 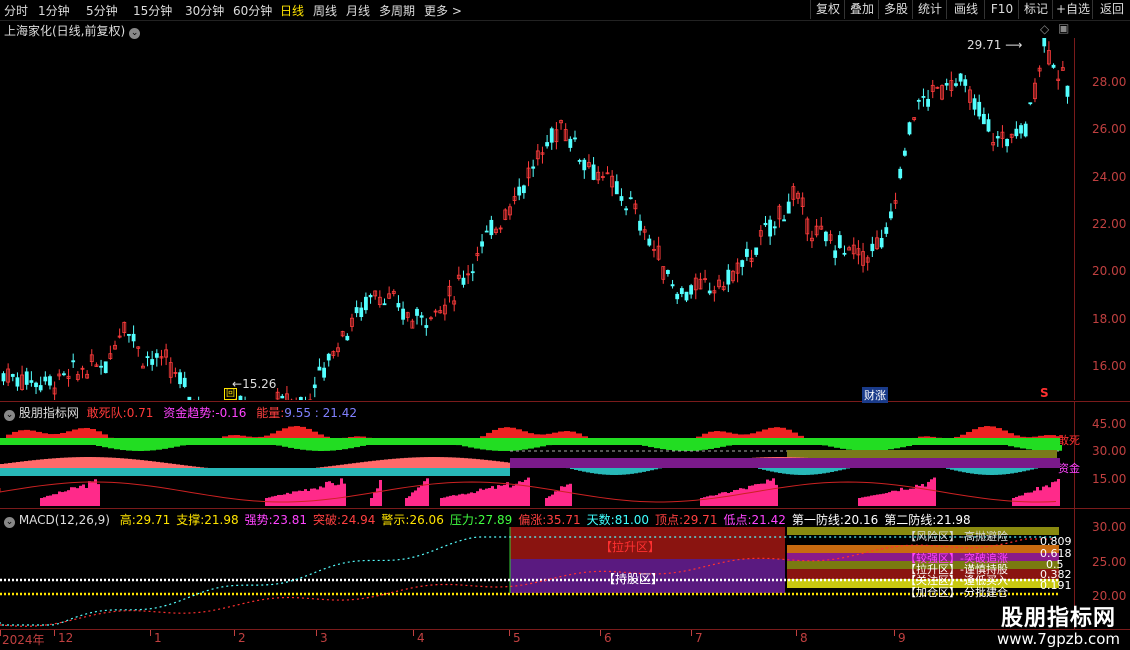 I want to click on indicator2-name: MACD(12,26,9), so click(x=64, y=520).